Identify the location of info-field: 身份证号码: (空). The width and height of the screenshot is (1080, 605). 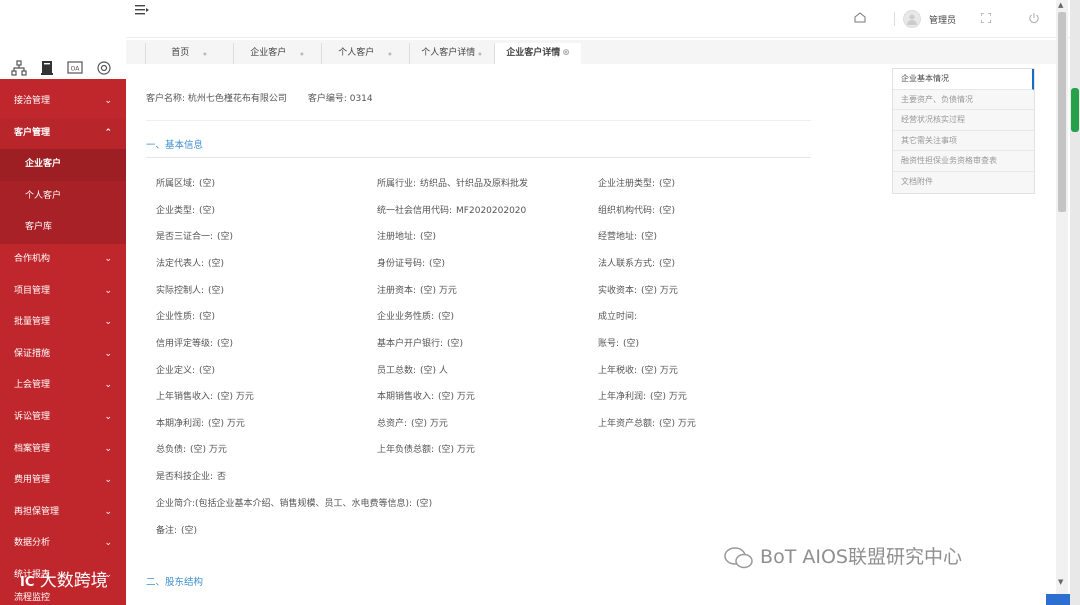
(411, 262).